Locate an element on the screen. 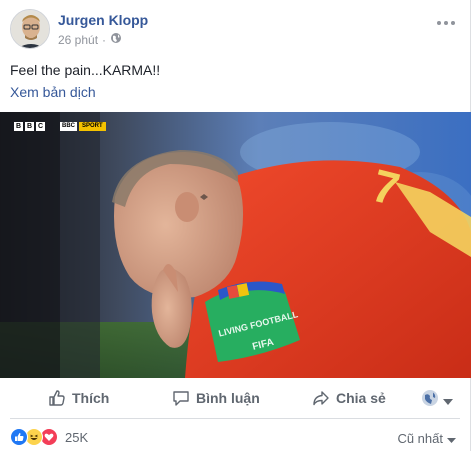 Image resolution: width=472 pixels, height=451 pixels. share-button: Chia sẻ is located at coordinates (349, 398).